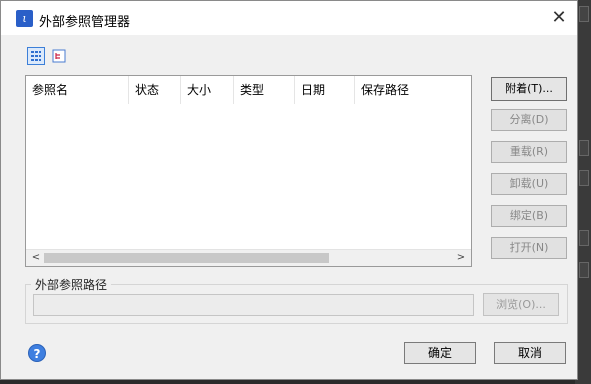 The width and height of the screenshot is (591, 384). What do you see at coordinates (207, 90) in the screenshot?
I see `column-header-size: 大小` at bounding box center [207, 90].